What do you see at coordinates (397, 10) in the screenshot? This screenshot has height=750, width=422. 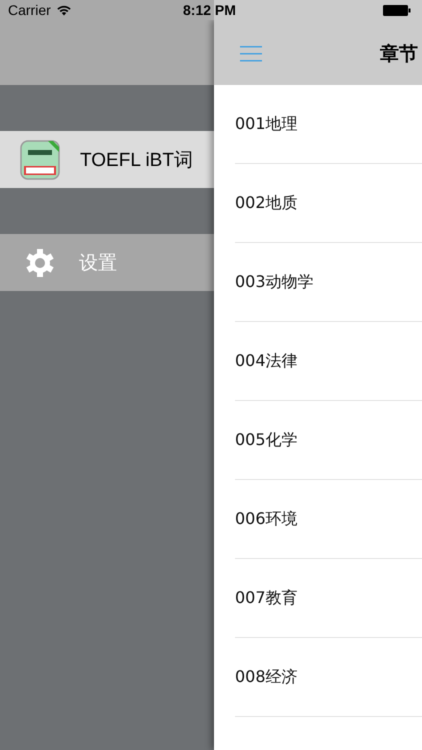 I see `battery-icon` at bounding box center [397, 10].